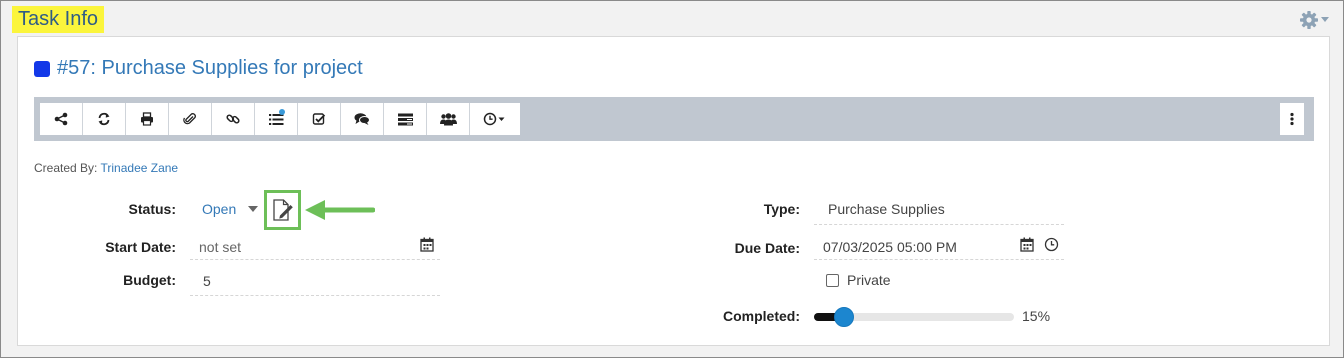 The height and width of the screenshot is (358, 1344). I want to click on private-checkbox, so click(832, 280).